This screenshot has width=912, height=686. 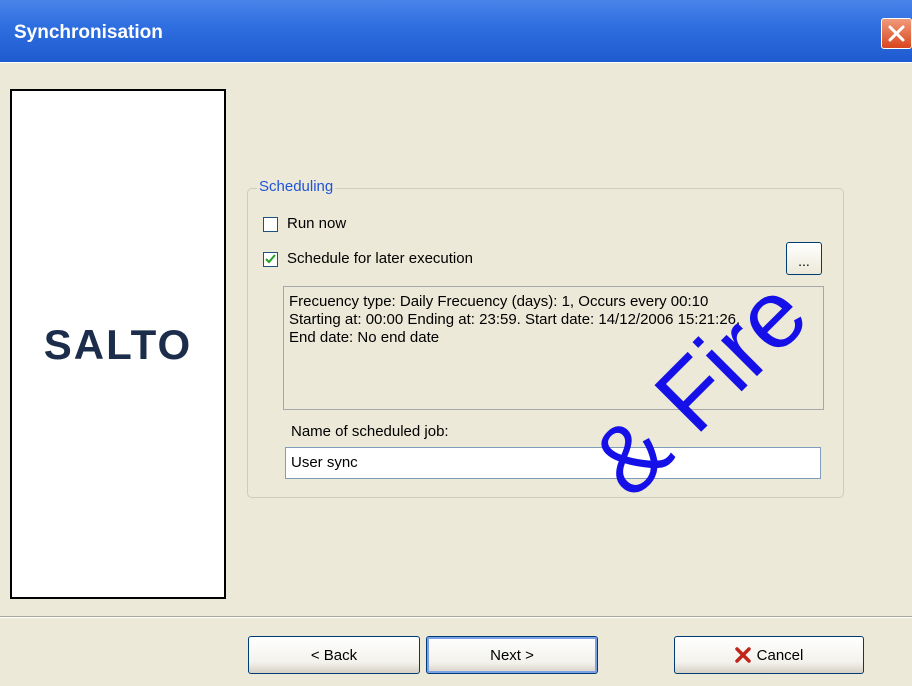 I want to click on close-button, so click(x=896, y=33).